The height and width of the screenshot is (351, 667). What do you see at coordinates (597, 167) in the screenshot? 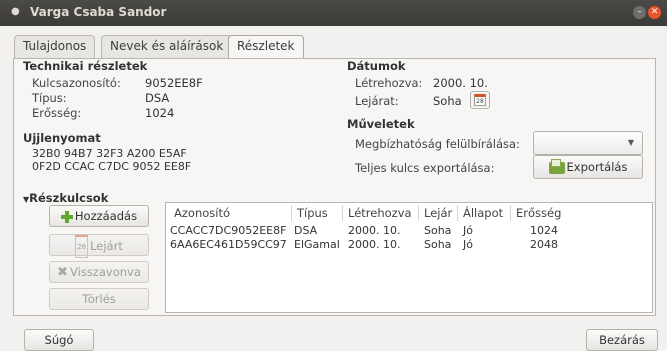
I see `export-button-label: Exportálás` at bounding box center [597, 167].